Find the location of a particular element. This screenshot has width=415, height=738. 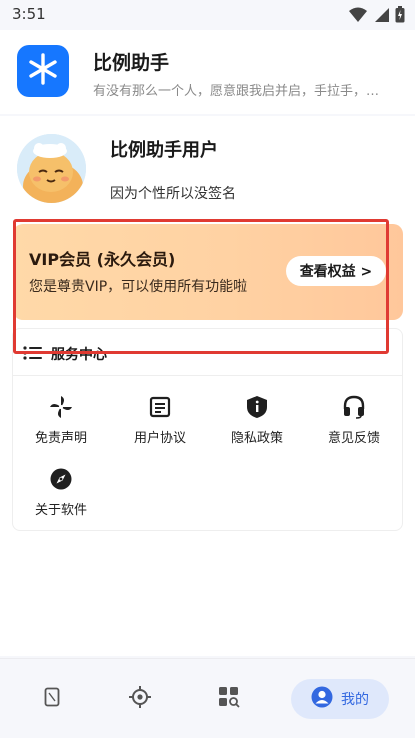

headset-icon is located at coordinates (354, 407).